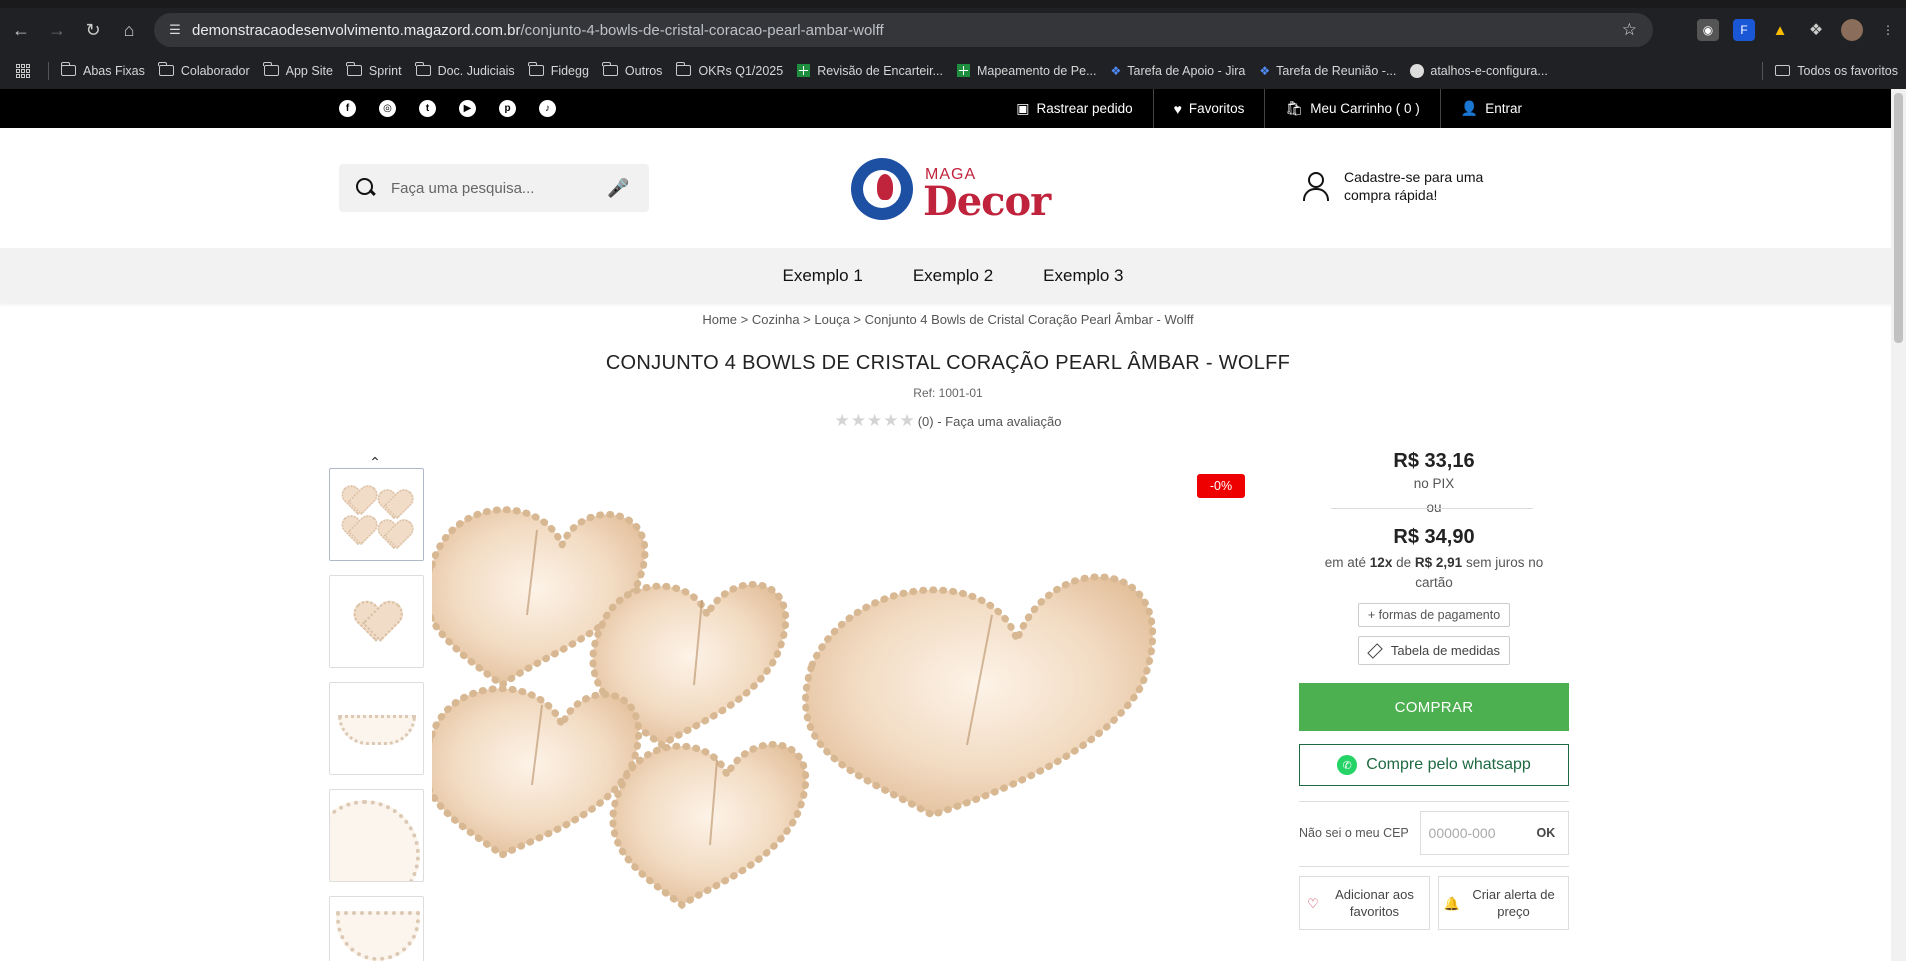 This screenshot has height=961, width=1906. I want to click on bookmark-item: Abas Fixas, so click(102, 70).